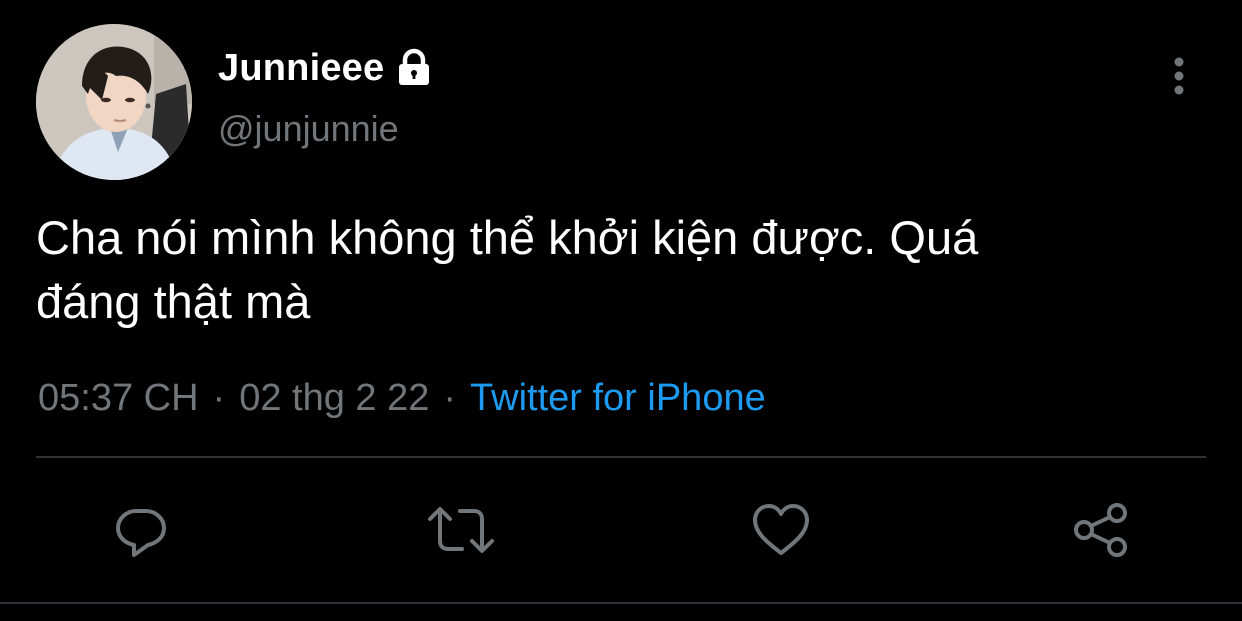 The height and width of the screenshot is (621, 1242). I want to click on tweet-time: 05:37 CH, so click(118, 398).